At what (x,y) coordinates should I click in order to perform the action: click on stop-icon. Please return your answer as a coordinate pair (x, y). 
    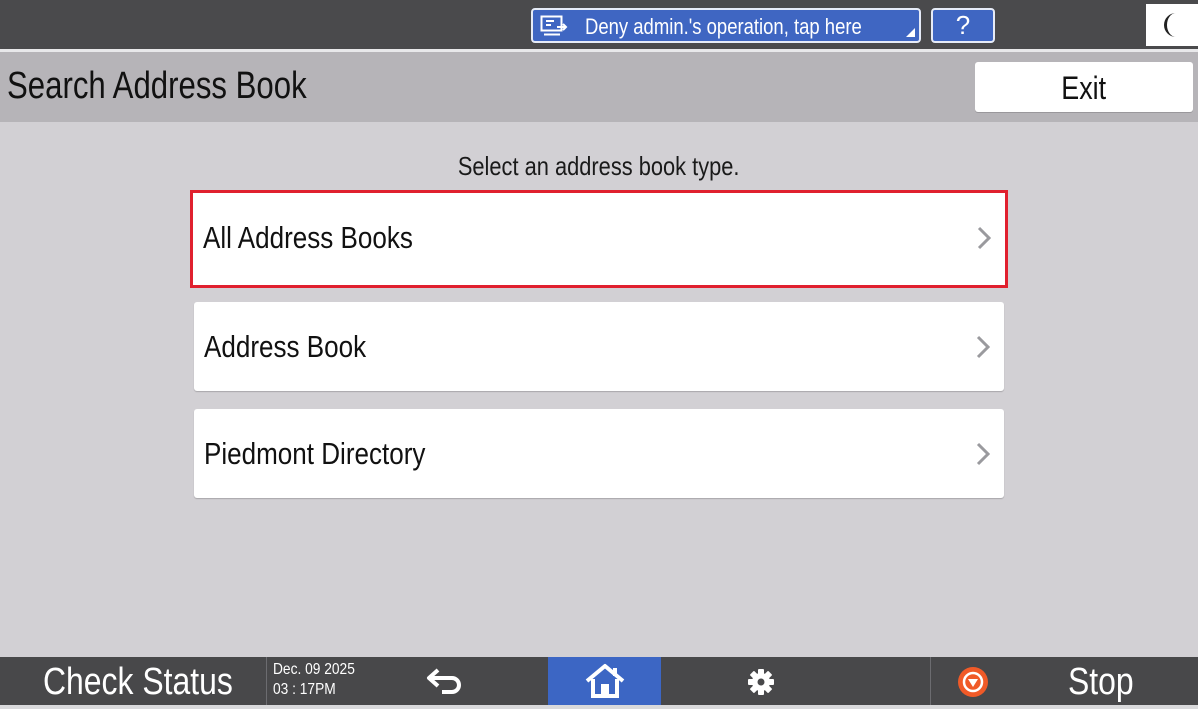
    Looking at the image, I should click on (973, 682).